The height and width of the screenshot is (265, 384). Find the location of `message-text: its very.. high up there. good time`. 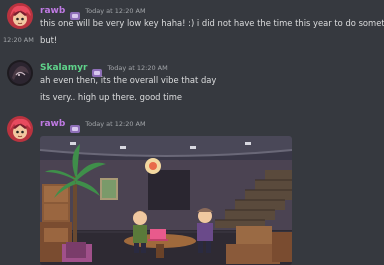

message-text: its very.. high up there. good time is located at coordinates (111, 97).